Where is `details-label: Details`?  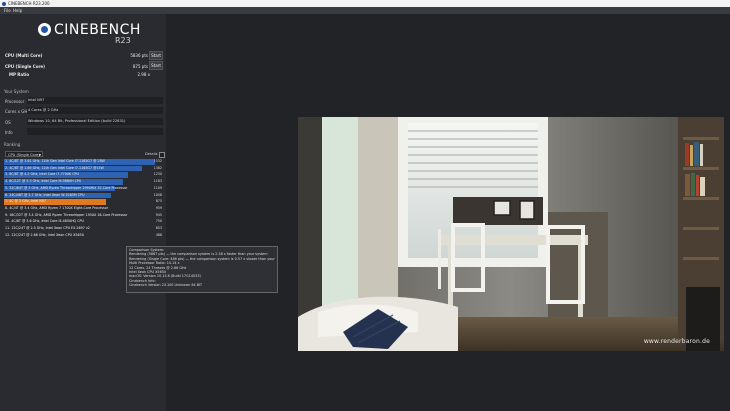
details-label: Details is located at coordinates (151, 154).